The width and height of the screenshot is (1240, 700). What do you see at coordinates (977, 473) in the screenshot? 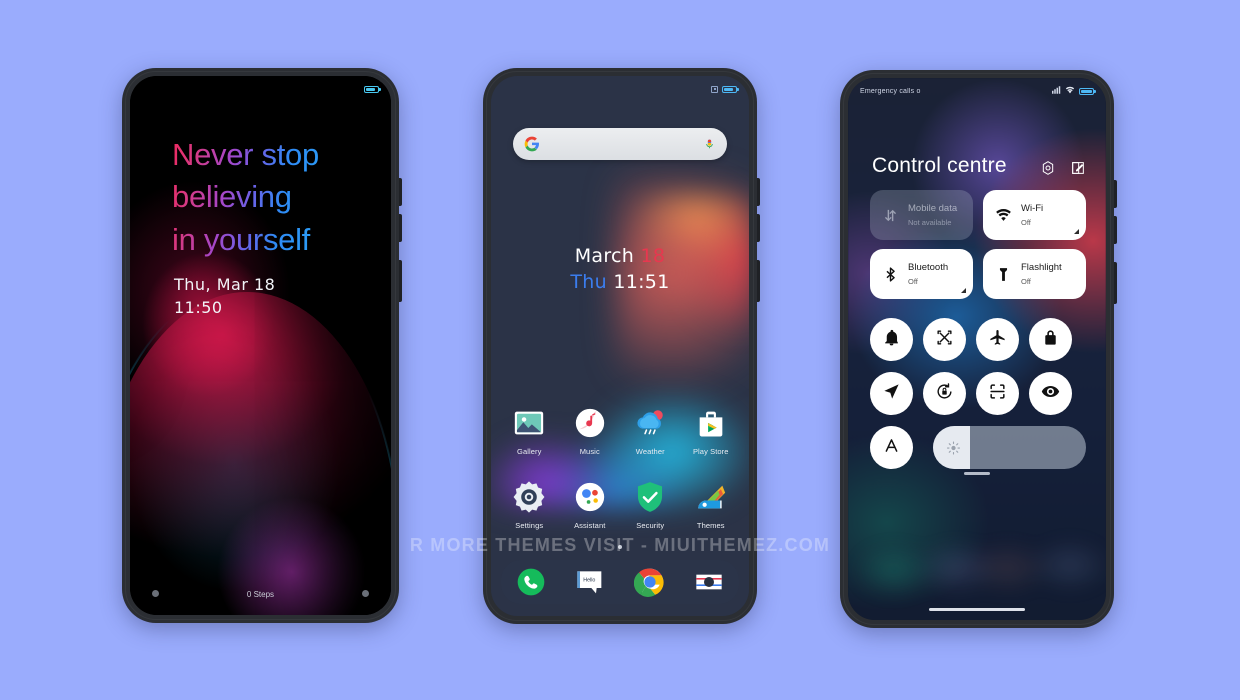
I see `control-centre-drag-handle` at bounding box center [977, 473].